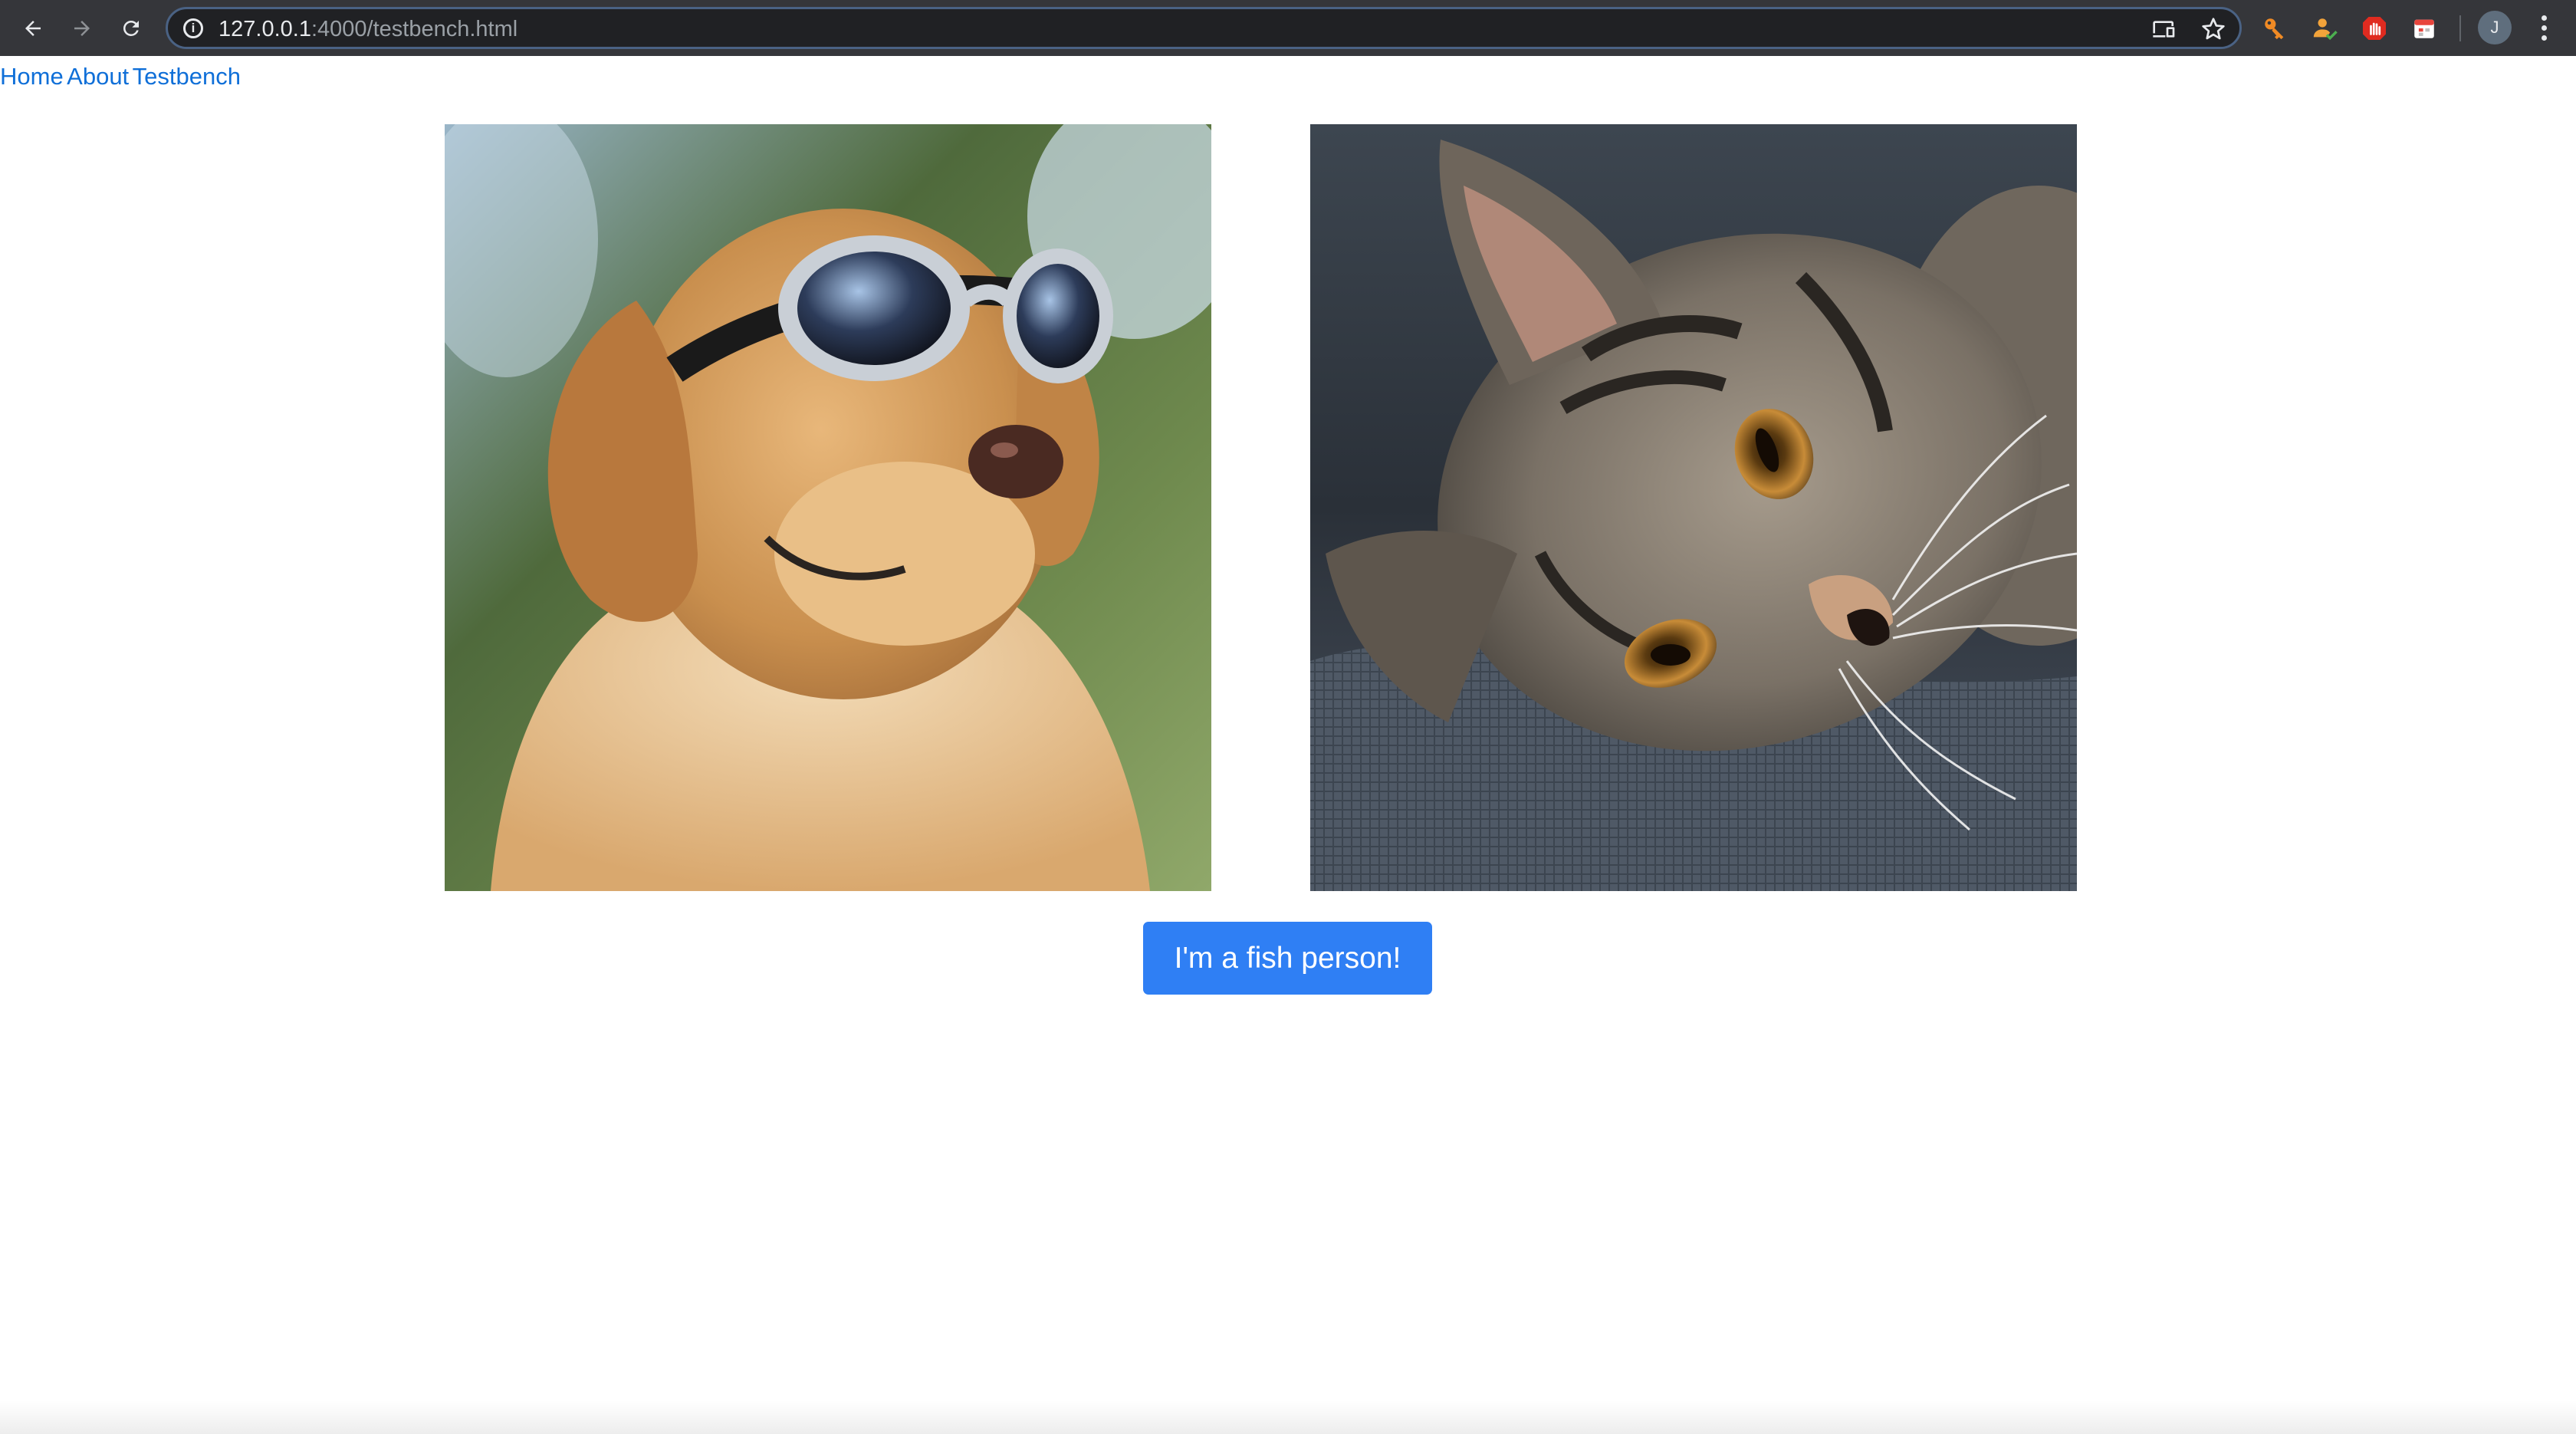 The width and height of the screenshot is (2576, 1434). I want to click on calendar-extension-icon, so click(2424, 29).